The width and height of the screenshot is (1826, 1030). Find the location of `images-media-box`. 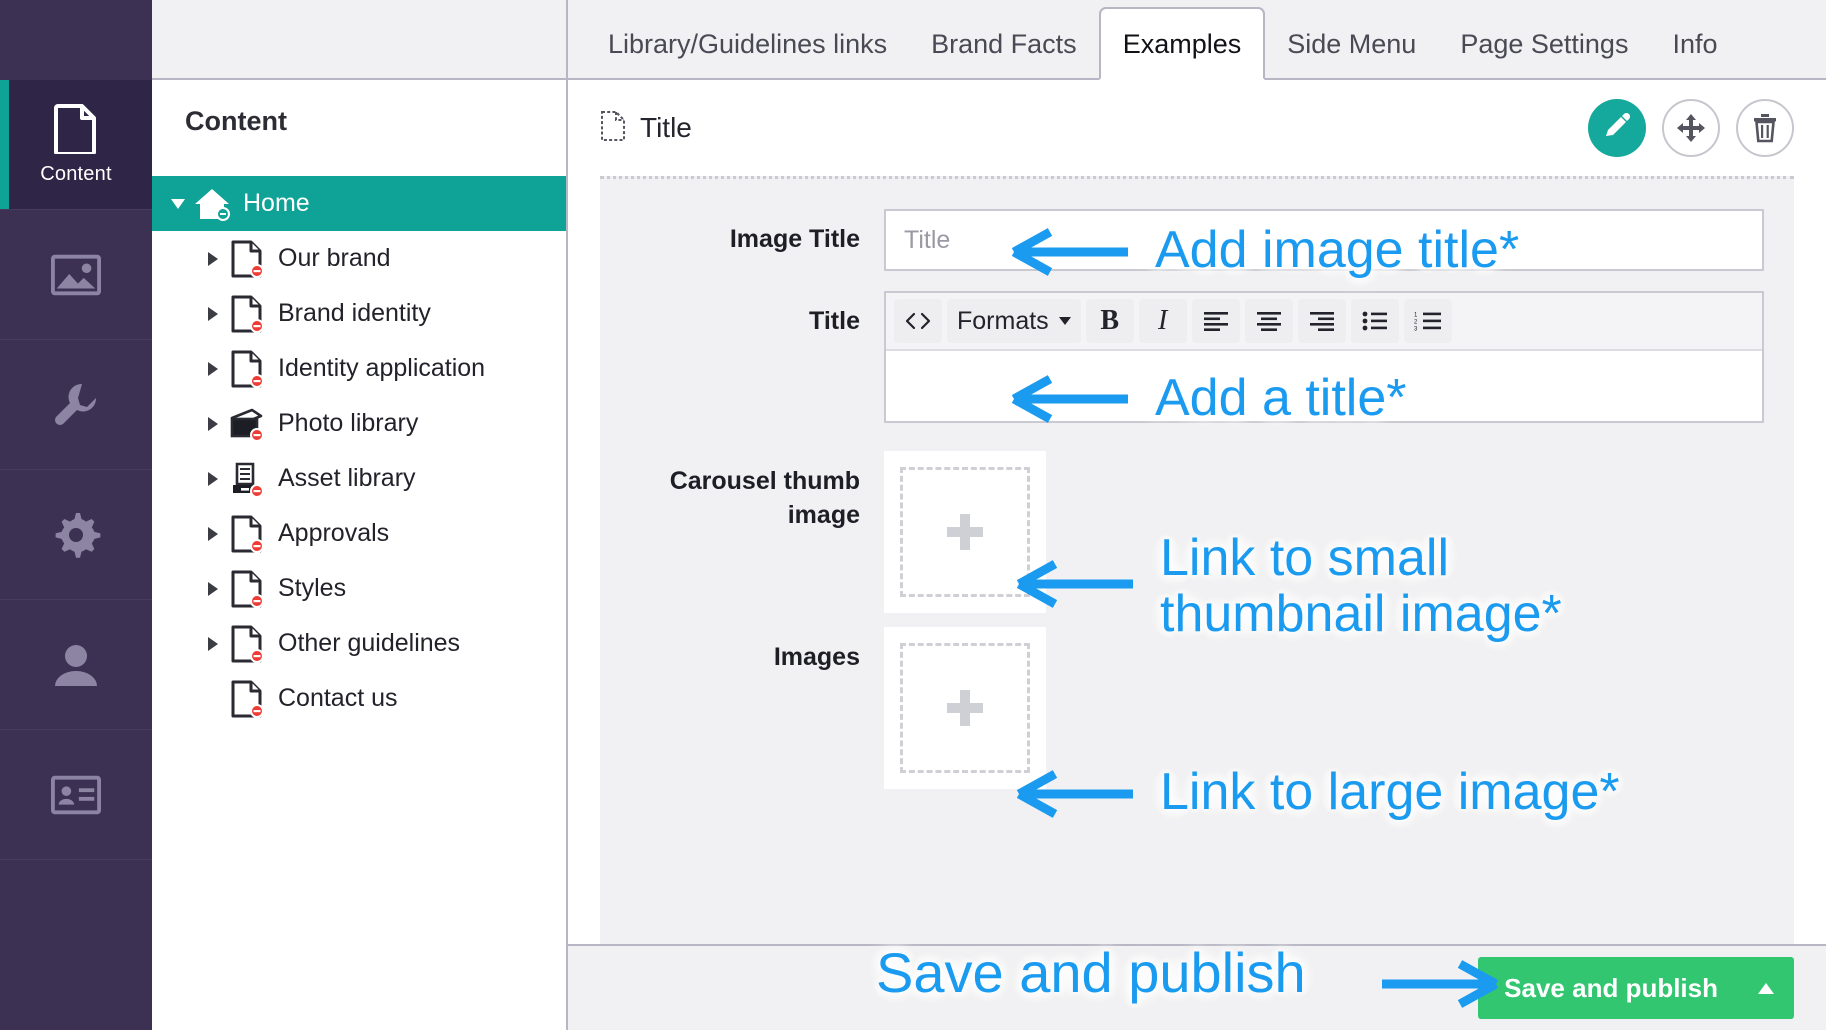

images-media-box is located at coordinates (965, 708).